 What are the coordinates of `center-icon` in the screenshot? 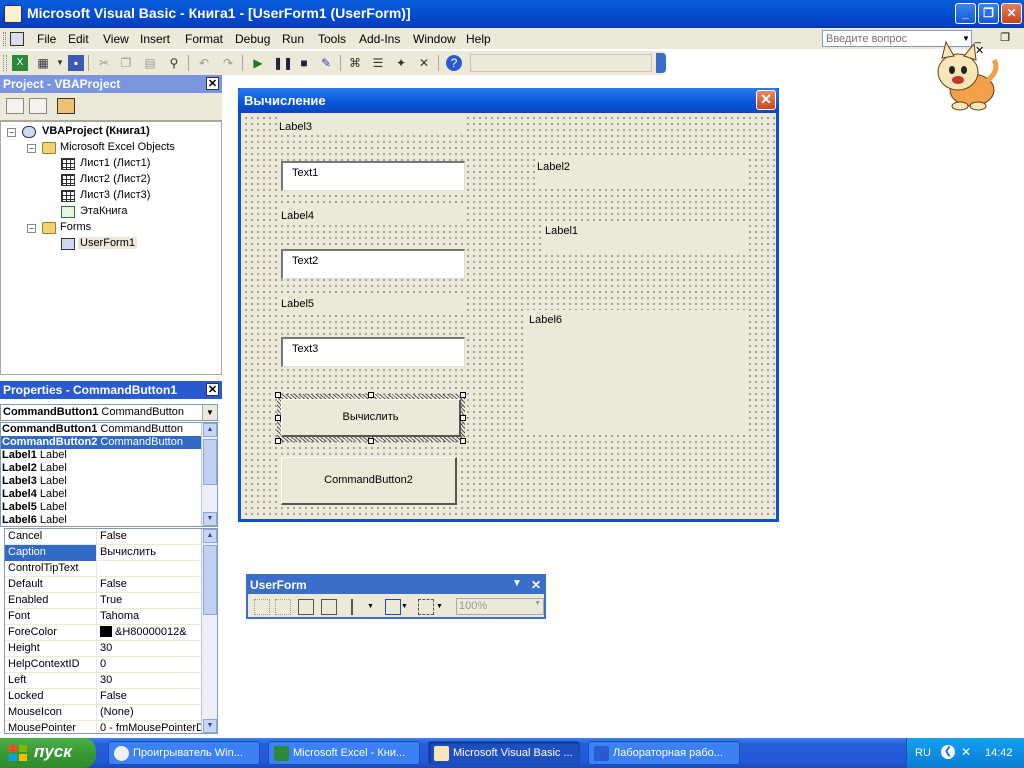 It's located at (393, 607).